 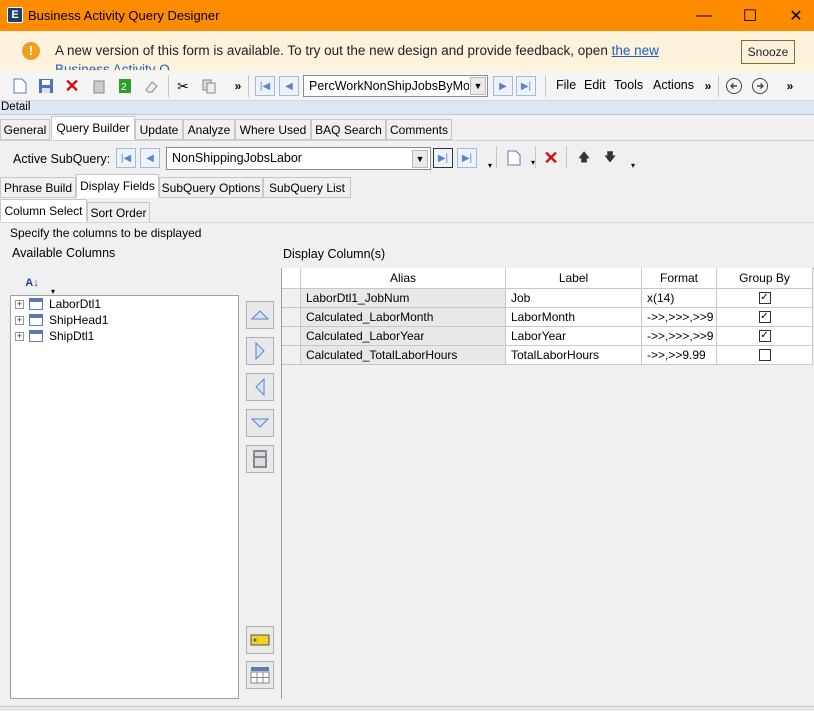 What do you see at coordinates (765, 278) in the screenshot?
I see `column-header-group-by: Group By` at bounding box center [765, 278].